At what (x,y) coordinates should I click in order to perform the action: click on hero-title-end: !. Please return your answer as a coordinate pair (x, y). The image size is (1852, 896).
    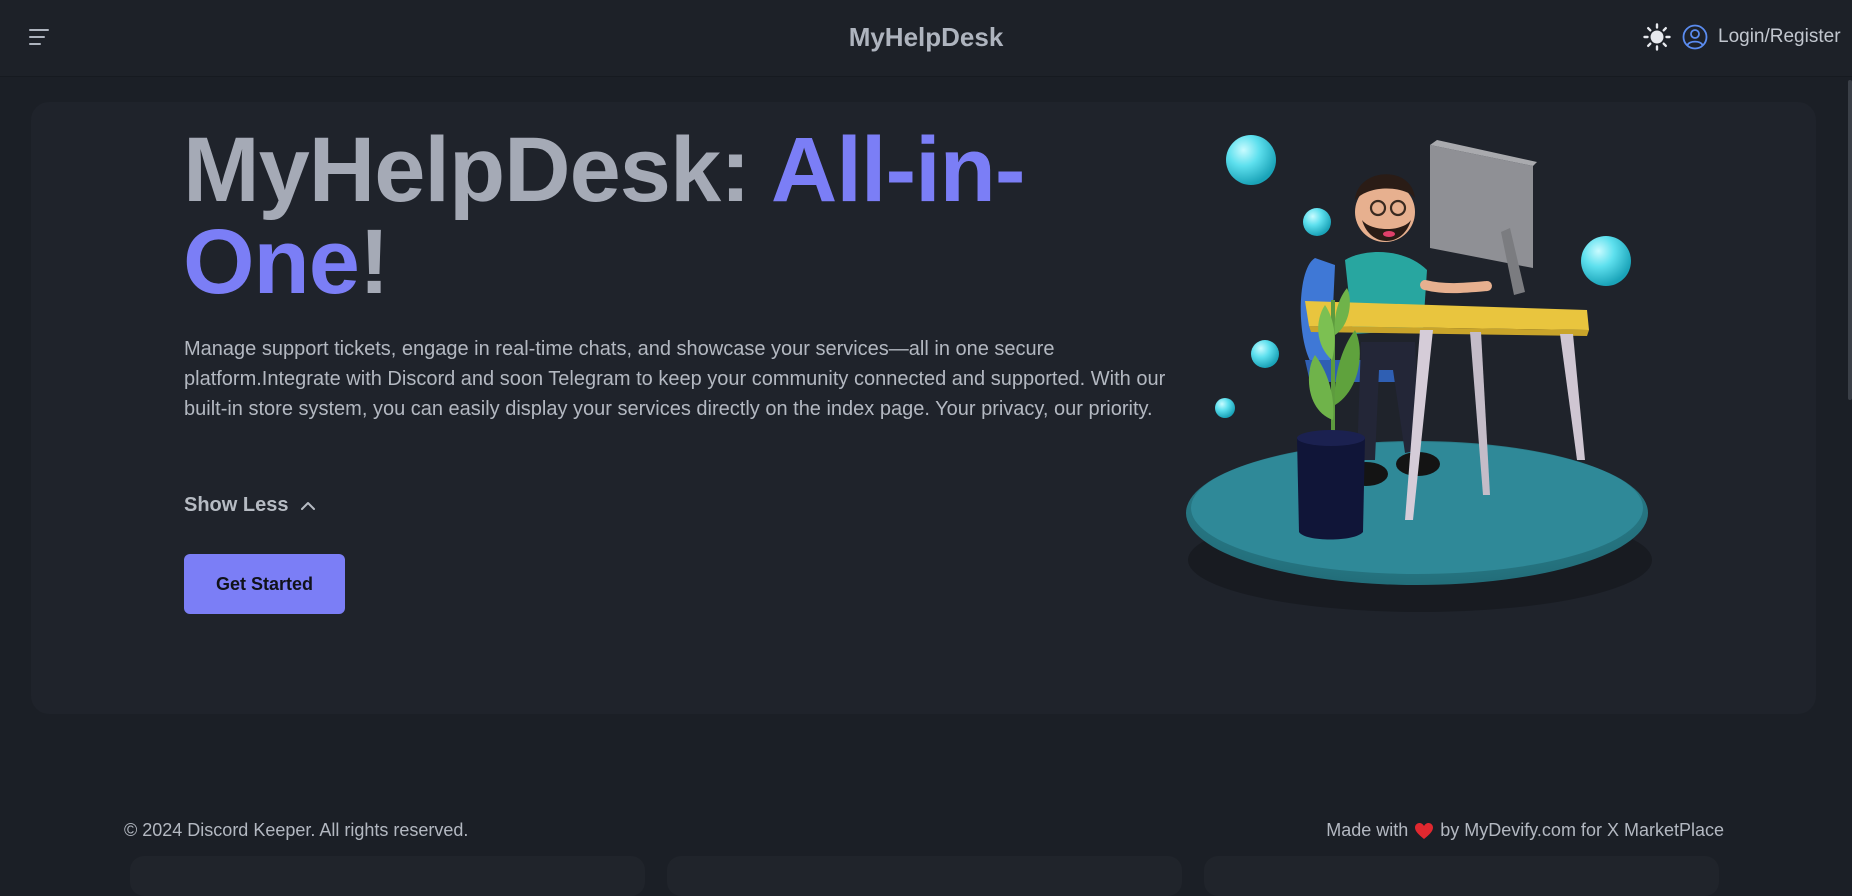
    Looking at the image, I should click on (374, 262).